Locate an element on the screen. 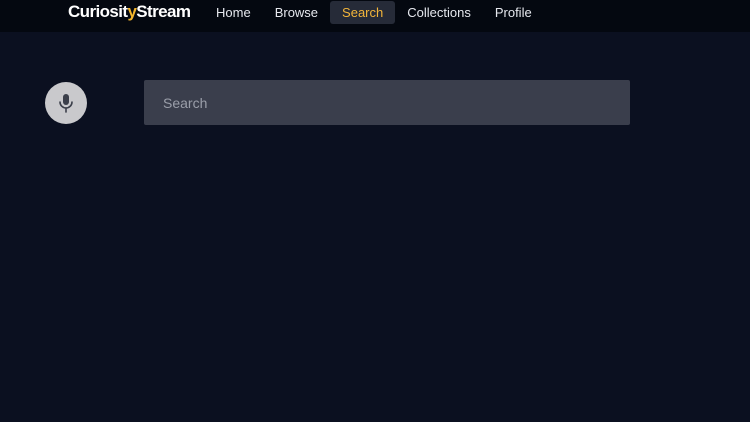  curiositystream-logo: Curiosit y Stream is located at coordinates (129, 12).